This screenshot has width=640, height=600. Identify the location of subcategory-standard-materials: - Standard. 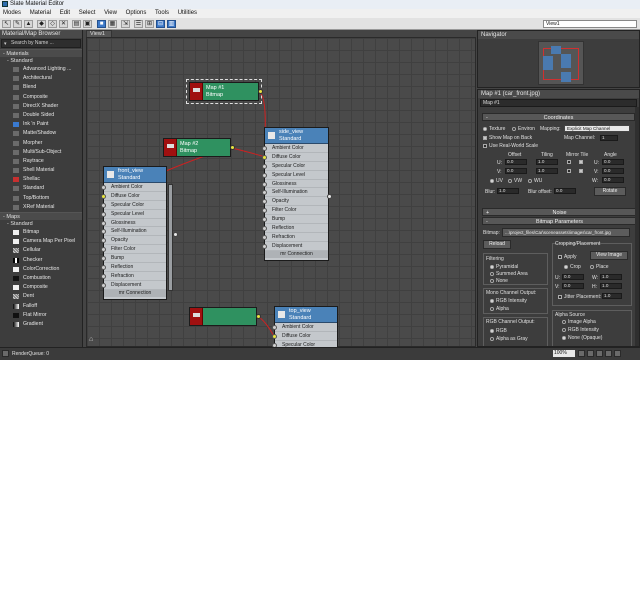
(41, 61).